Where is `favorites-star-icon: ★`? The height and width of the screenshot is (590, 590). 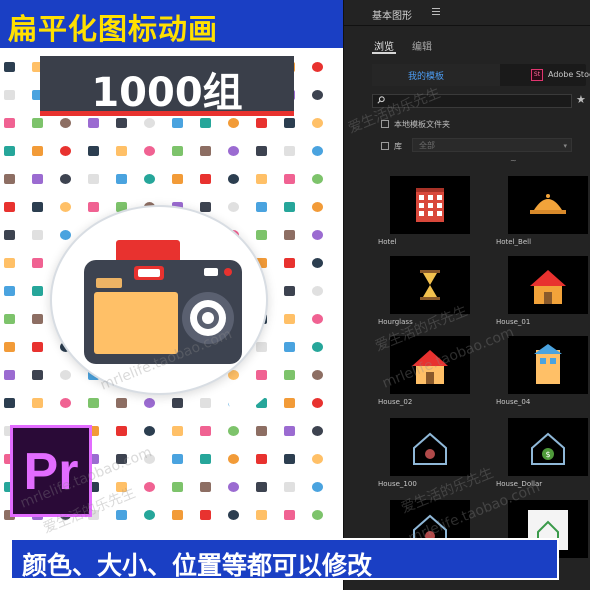 favorites-star-icon: ★ is located at coordinates (581, 99).